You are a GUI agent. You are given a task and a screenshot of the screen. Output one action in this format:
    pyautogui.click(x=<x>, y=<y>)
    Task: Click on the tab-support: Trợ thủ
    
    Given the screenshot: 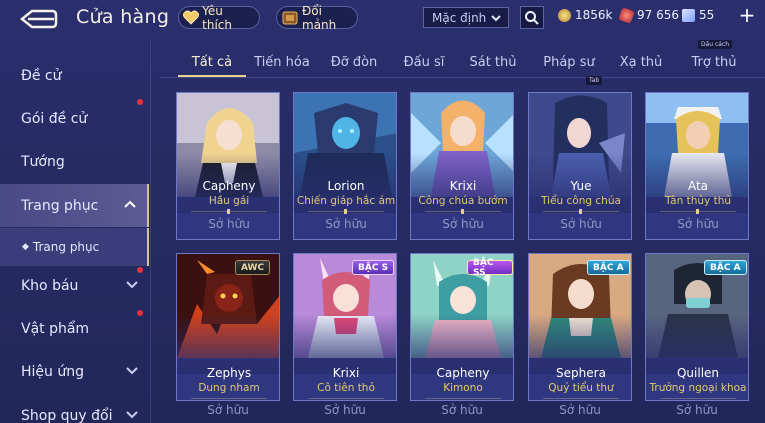 What is the action you would take?
    pyautogui.click(x=714, y=62)
    